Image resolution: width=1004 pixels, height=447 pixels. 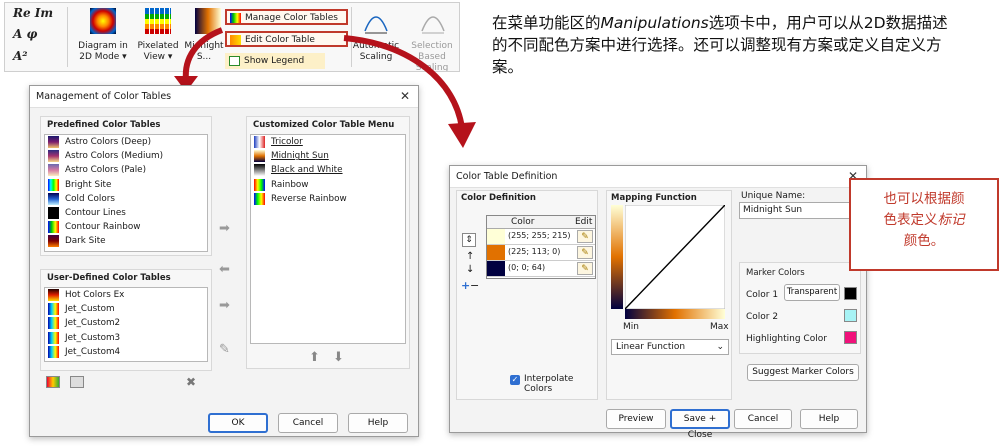 What do you see at coordinates (328, 199) in the screenshot?
I see `customized-item: Reverse Rainbow` at bounding box center [328, 199].